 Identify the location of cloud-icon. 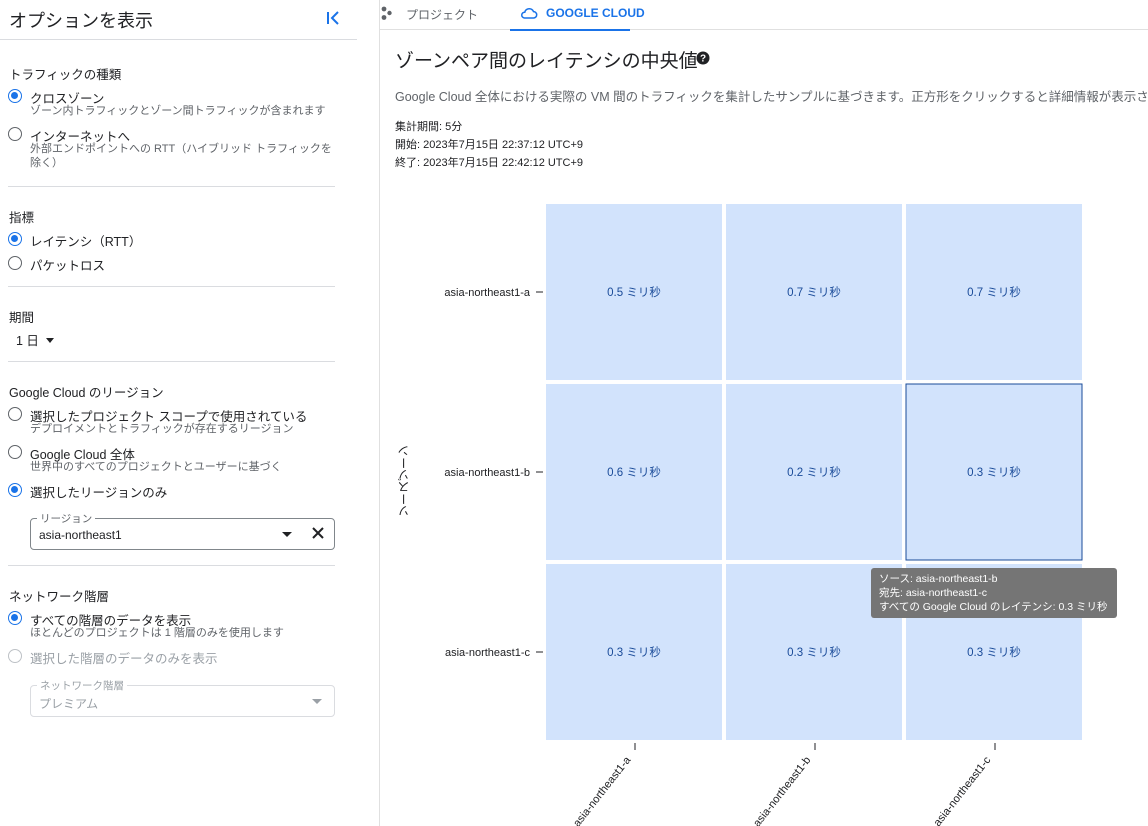
(529, 13).